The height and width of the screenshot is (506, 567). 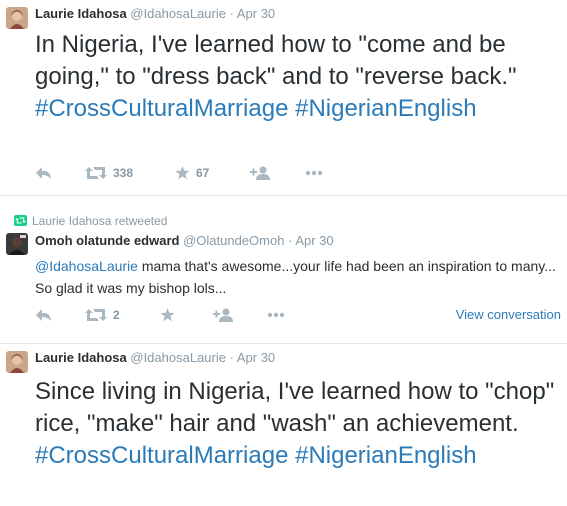 What do you see at coordinates (109, 173) in the screenshot?
I see `retweet-button: 338` at bounding box center [109, 173].